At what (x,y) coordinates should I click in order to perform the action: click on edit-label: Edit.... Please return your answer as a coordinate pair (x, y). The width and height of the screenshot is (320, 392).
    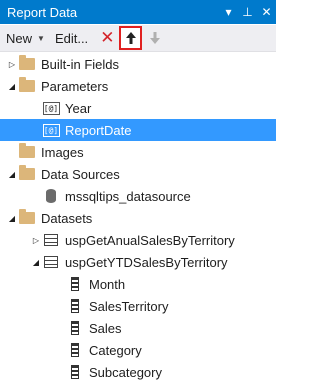
    Looking at the image, I should click on (71, 38).